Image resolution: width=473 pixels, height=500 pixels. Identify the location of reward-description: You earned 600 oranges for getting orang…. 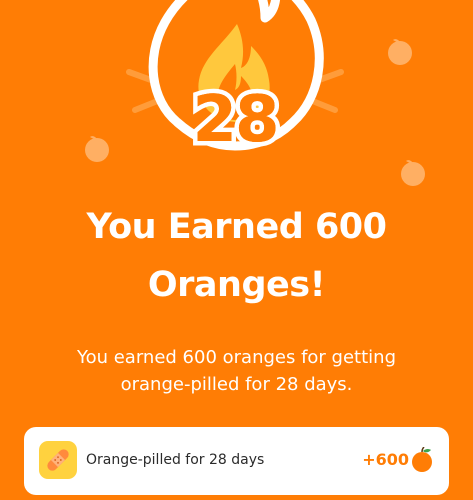
(236, 371).